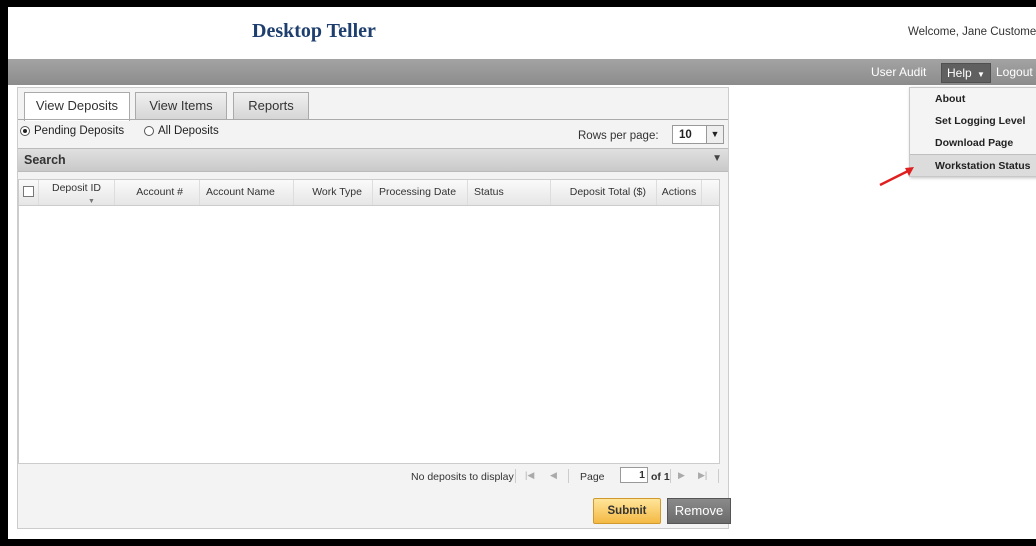 The height and width of the screenshot is (546, 1036). What do you see at coordinates (973, 165) in the screenshot?
I see `menu-item-workstation-status: Workstation Status` at bounding box center [973, 165].